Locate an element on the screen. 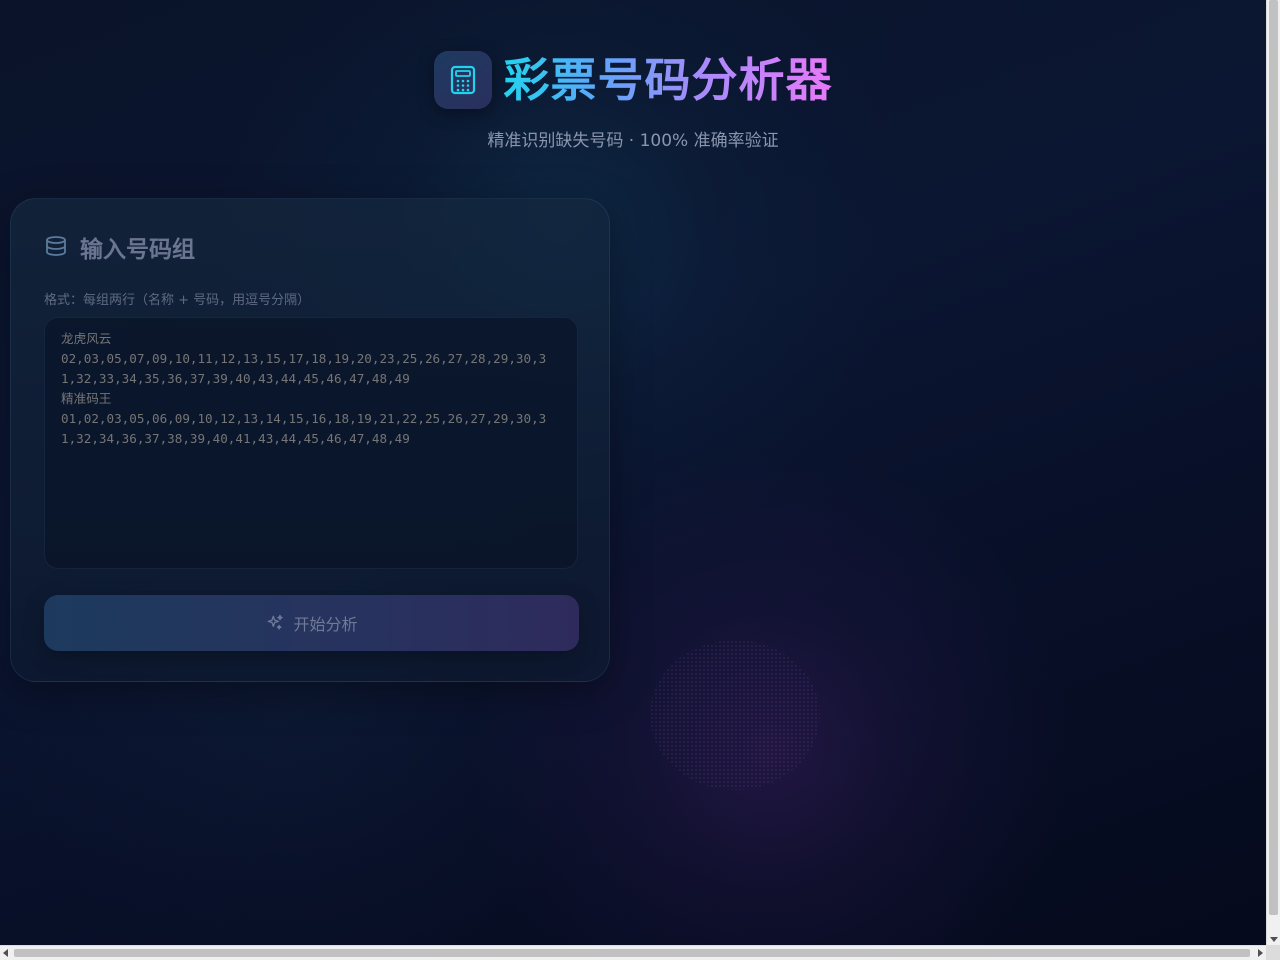 This screenshot has height=960, width=1280. app-header: 彩票号码分析器 is located at coordinates (633, 80).